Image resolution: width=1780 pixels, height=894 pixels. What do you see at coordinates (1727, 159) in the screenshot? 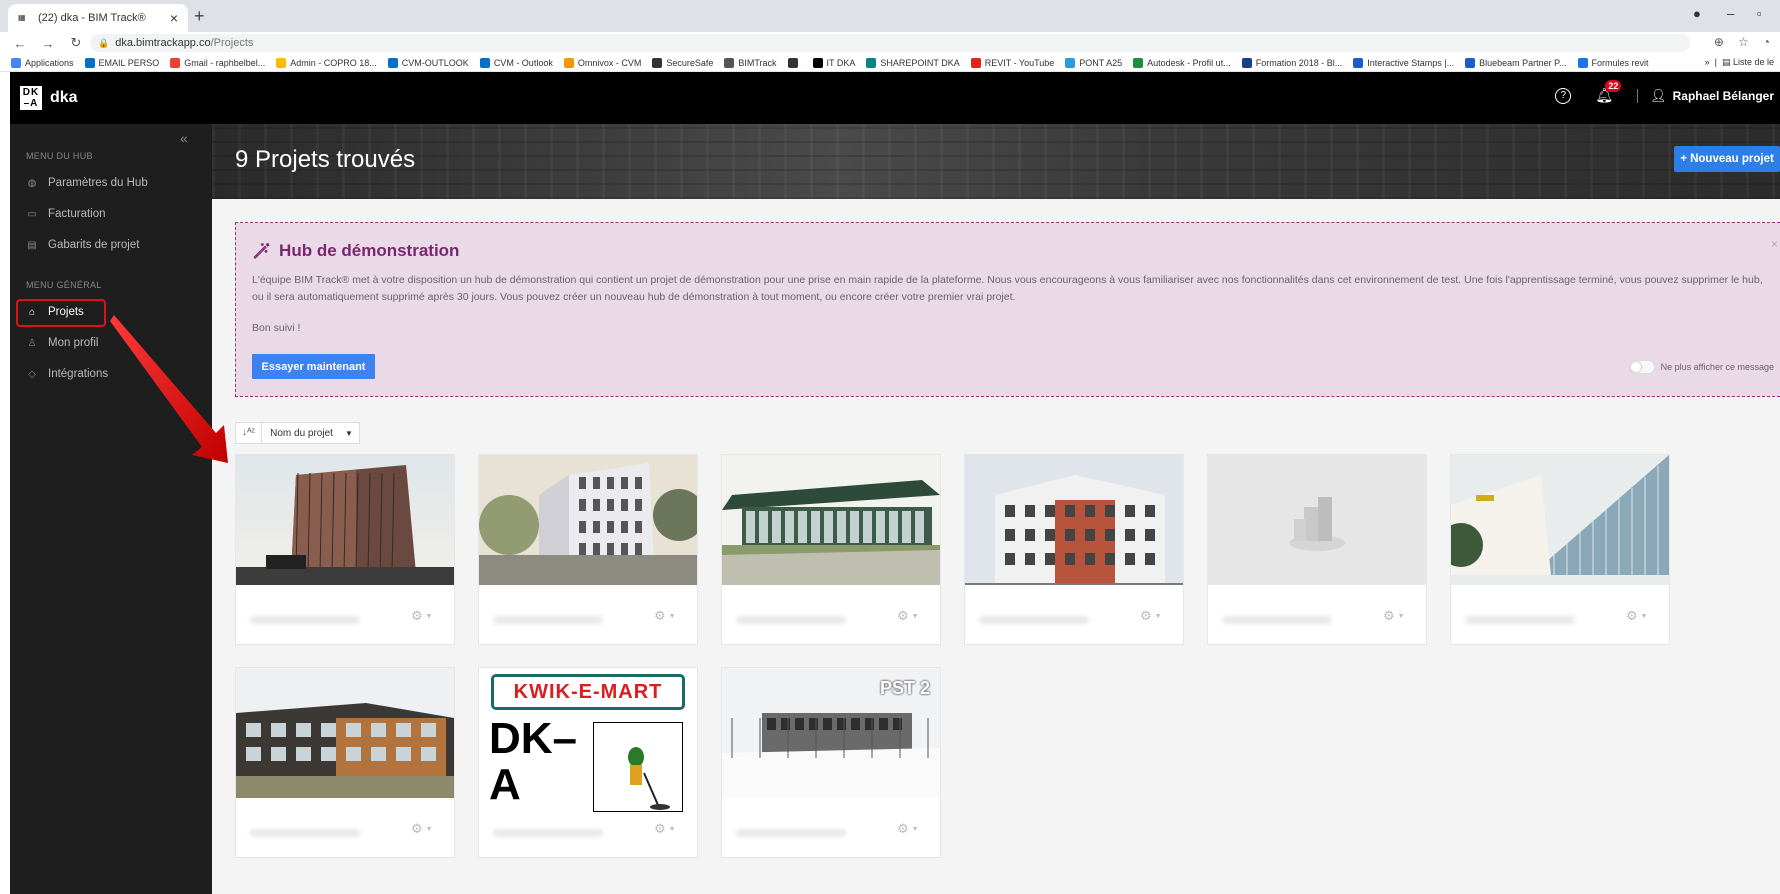
I see `new-project-button: + Nouveau projet` at bounding box center [1727, 159].